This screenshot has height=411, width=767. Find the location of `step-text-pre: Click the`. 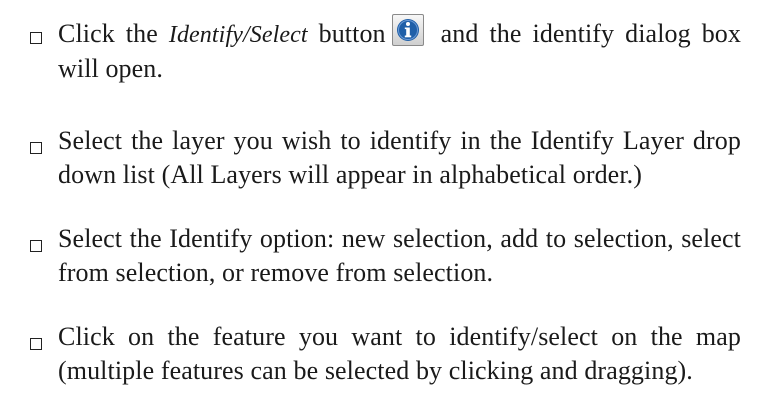

step-text-pre: Click the is located at coordinates (113, 33).